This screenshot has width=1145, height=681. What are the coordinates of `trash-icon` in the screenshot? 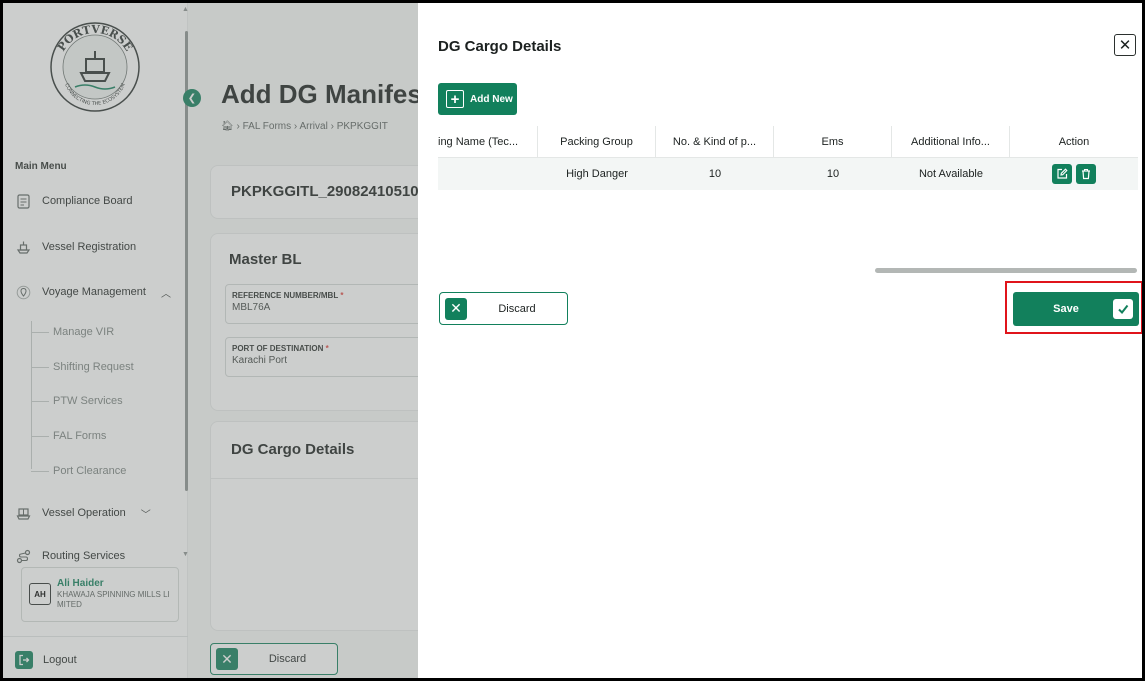 It's located at (1086, 174).